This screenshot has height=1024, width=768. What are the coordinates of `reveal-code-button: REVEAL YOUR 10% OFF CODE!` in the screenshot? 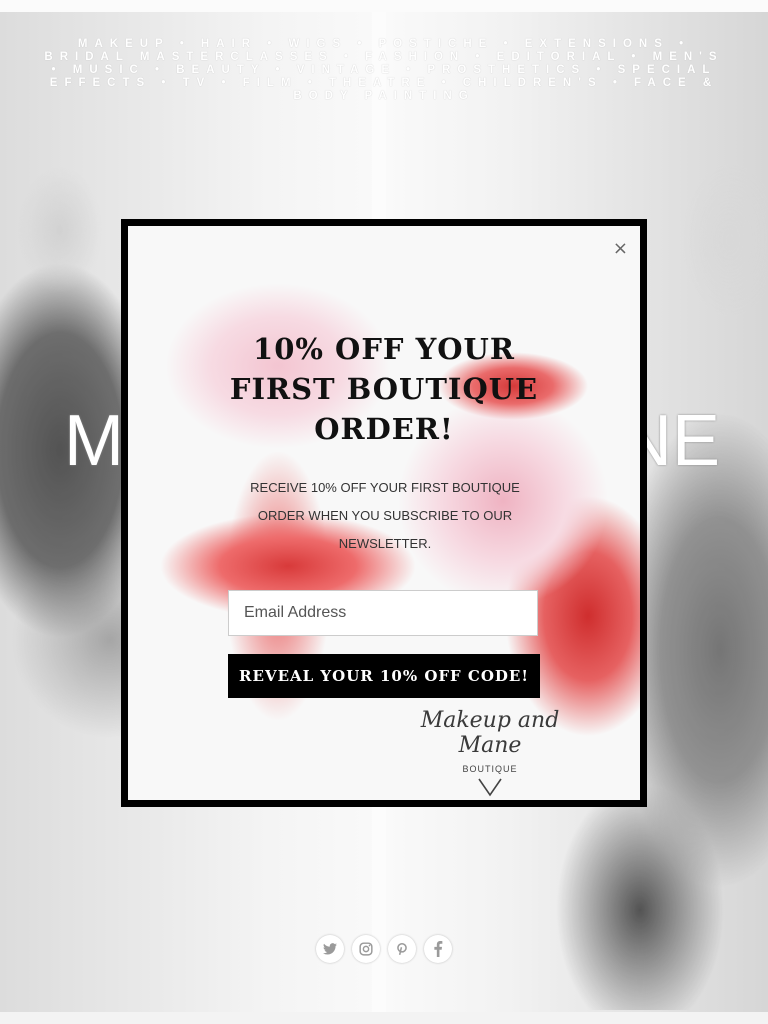 It's located at (384, 676).